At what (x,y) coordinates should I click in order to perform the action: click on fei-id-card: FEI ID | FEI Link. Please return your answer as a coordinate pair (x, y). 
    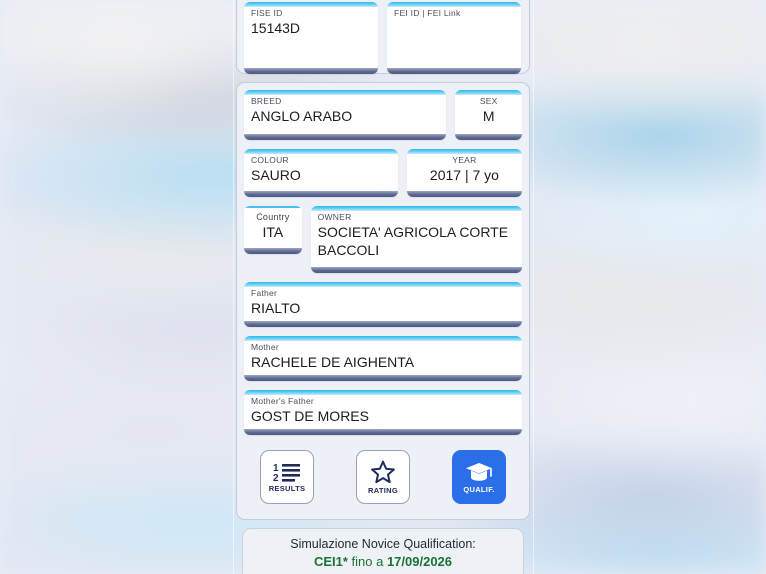
    Looking at the image, I should click on (454, 38).